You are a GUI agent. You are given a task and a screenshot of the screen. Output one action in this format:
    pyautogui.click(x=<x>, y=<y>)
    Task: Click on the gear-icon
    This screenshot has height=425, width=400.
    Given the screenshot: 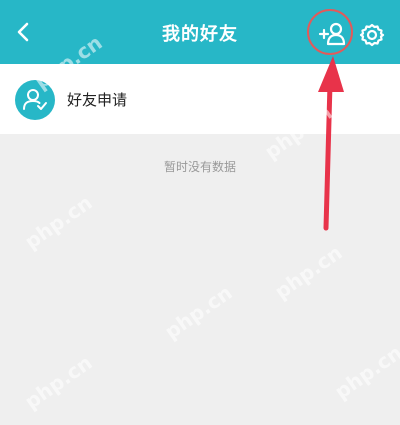 What is the action you would take?
    pyautogui.click(x=372, y=35)
    